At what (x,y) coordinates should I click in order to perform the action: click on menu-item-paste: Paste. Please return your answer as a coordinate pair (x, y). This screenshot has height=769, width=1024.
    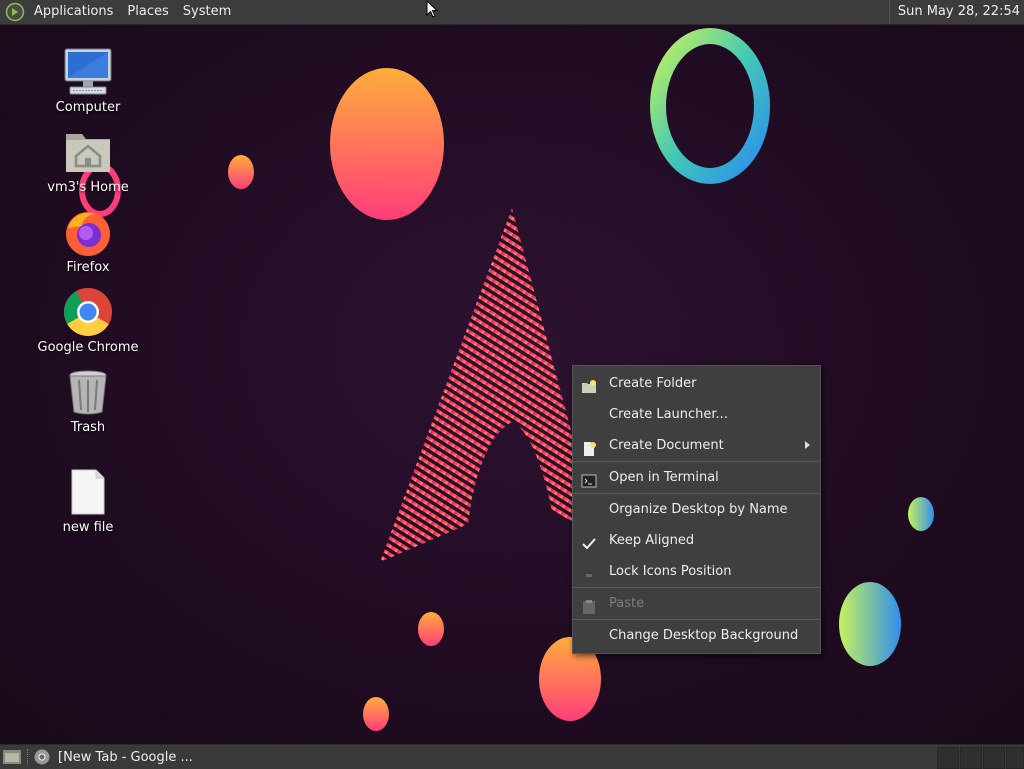
    Looking at the image, I should click on (696, 603).